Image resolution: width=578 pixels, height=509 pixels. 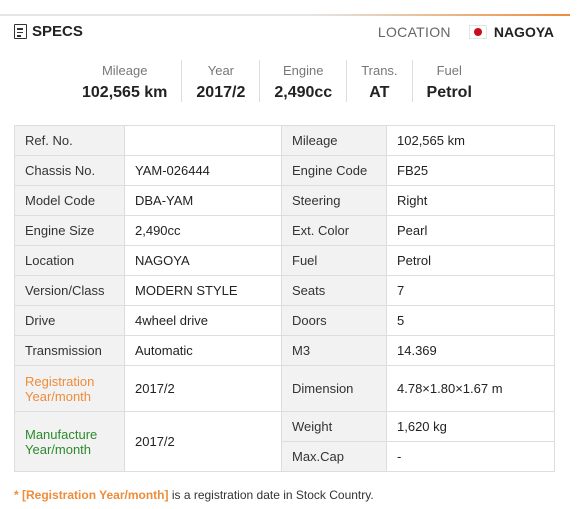 I want to click on specs-title: SPECS, so click(x=48, y=31).